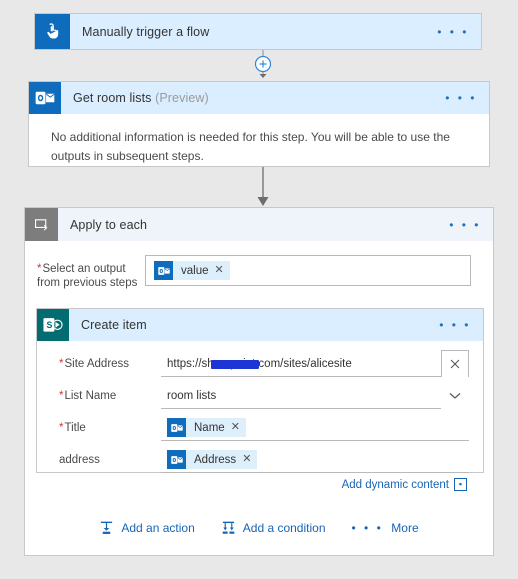  What do you see at coordinates (192, 395) in the screenshot?
I see `list-name-value: room lists` at bounding box center [192, 395].